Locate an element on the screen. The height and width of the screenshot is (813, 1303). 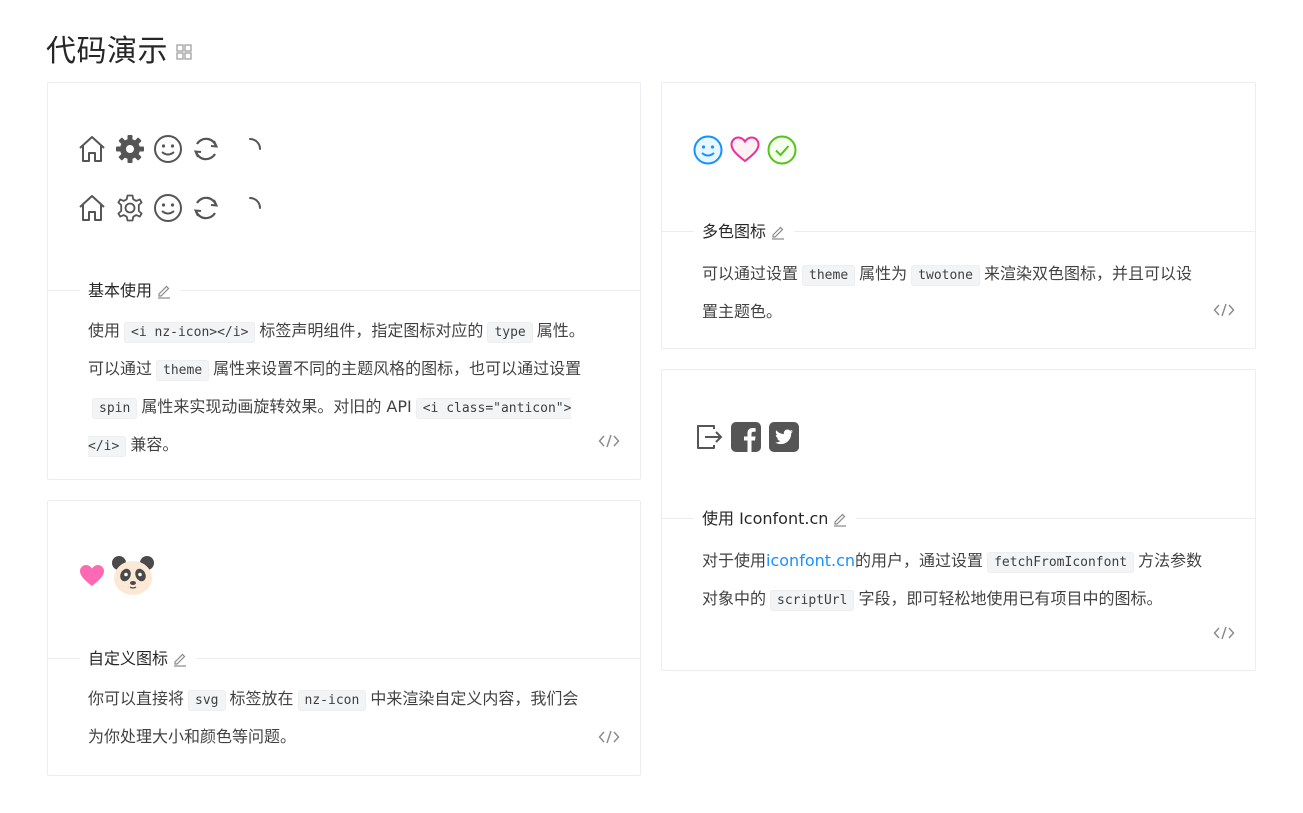
smile-twotone-icon is located at coordinates (708, 150).